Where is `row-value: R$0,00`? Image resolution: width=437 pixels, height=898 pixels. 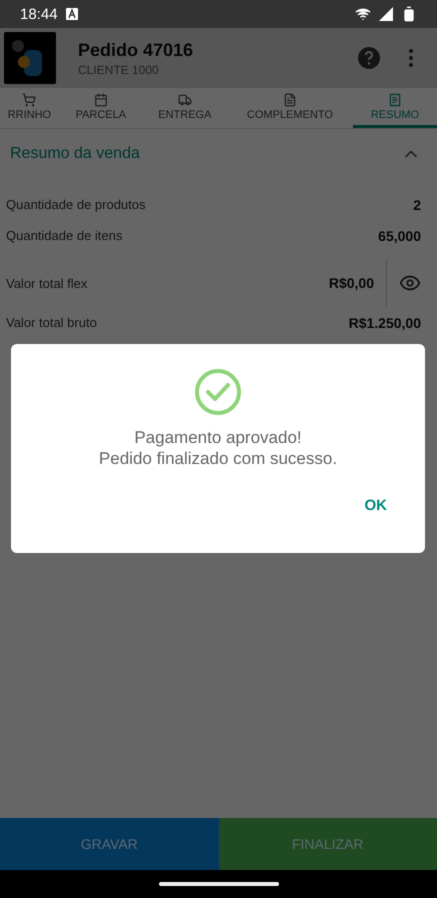
row-value: R$0,00 is located at coordinates (351, 283).